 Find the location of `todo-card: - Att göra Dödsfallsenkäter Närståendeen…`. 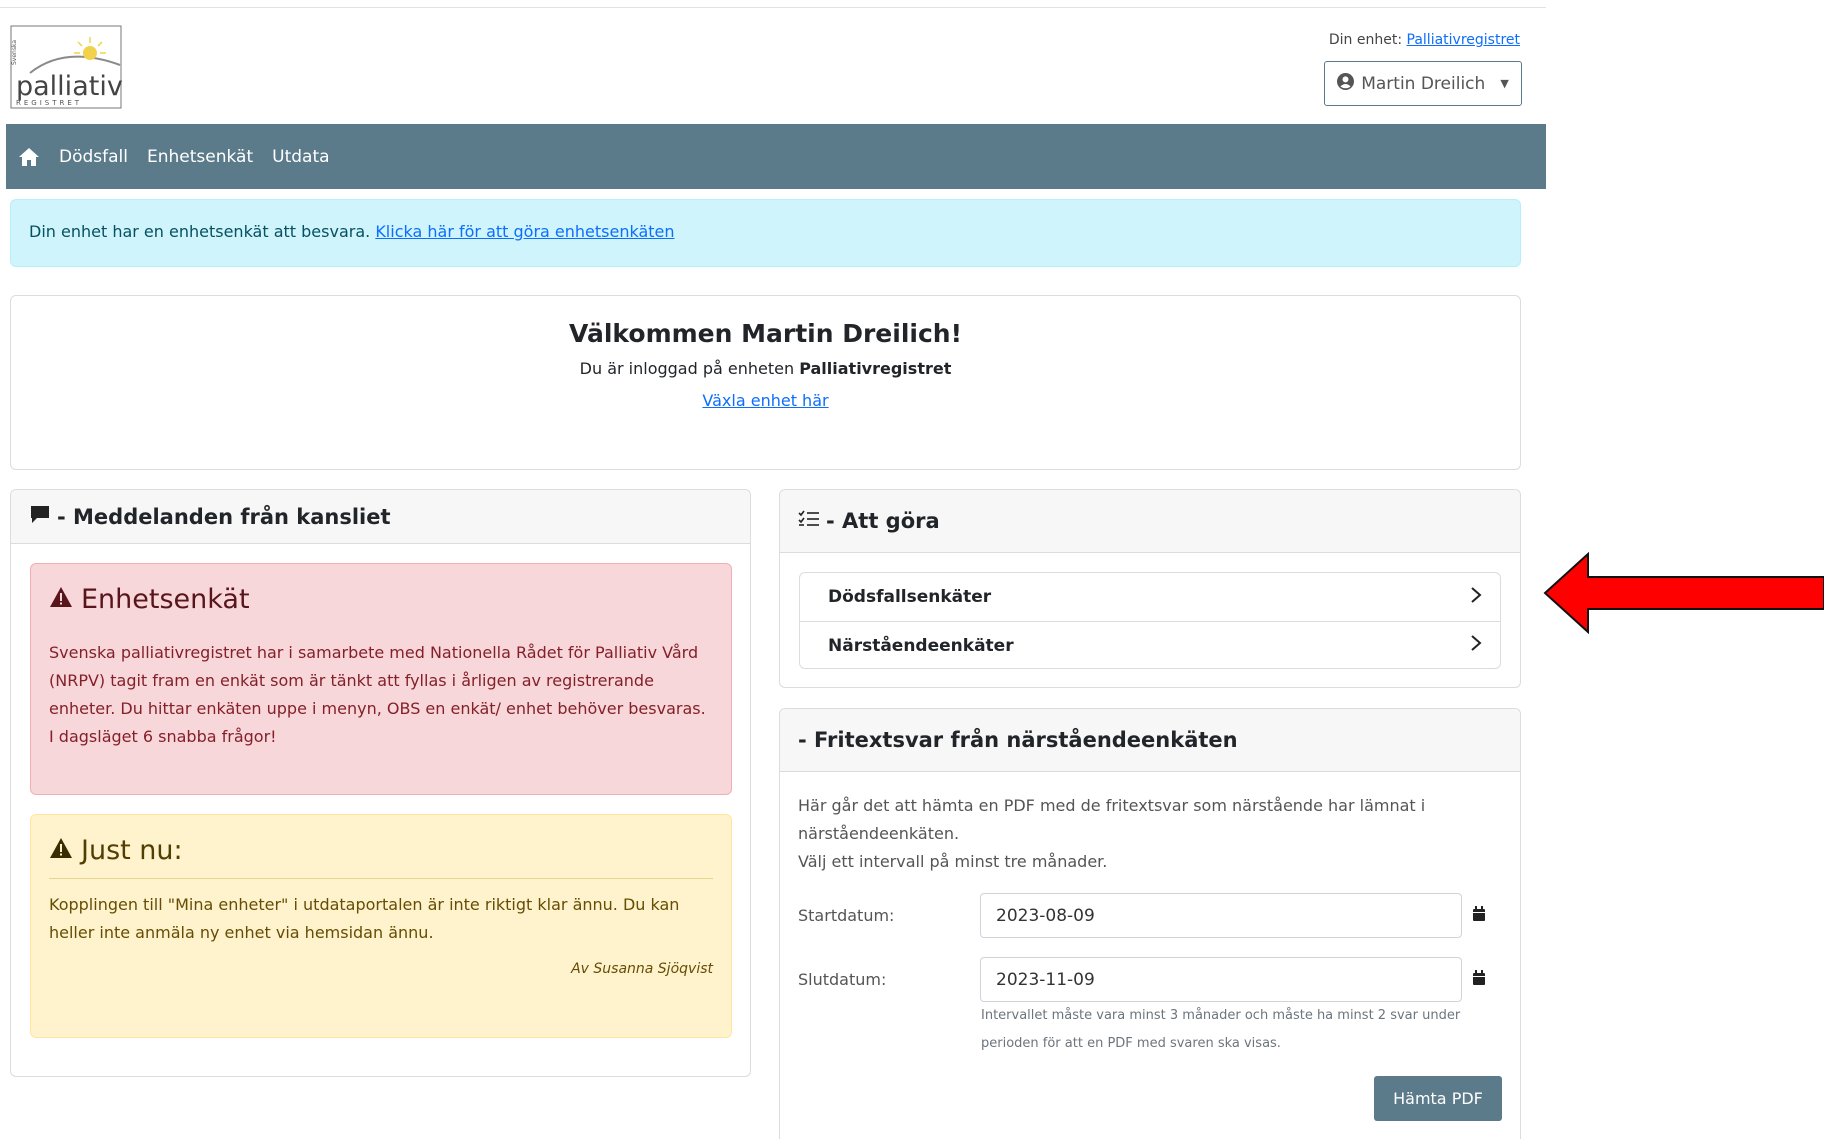

todo-card: - Att göra Dödsfallsenkäter Närståendeen… is located at coordinates (1150, 588).